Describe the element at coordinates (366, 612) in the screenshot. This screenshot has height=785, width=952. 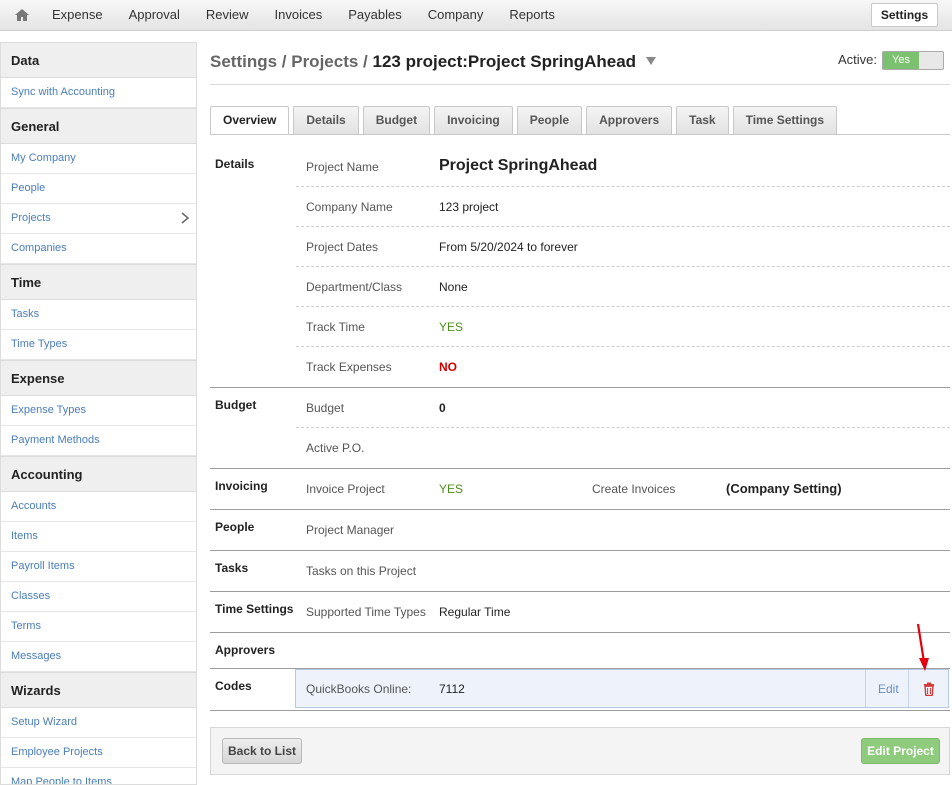
I see `supported-time-types-label: Supported Time Types` at that location.